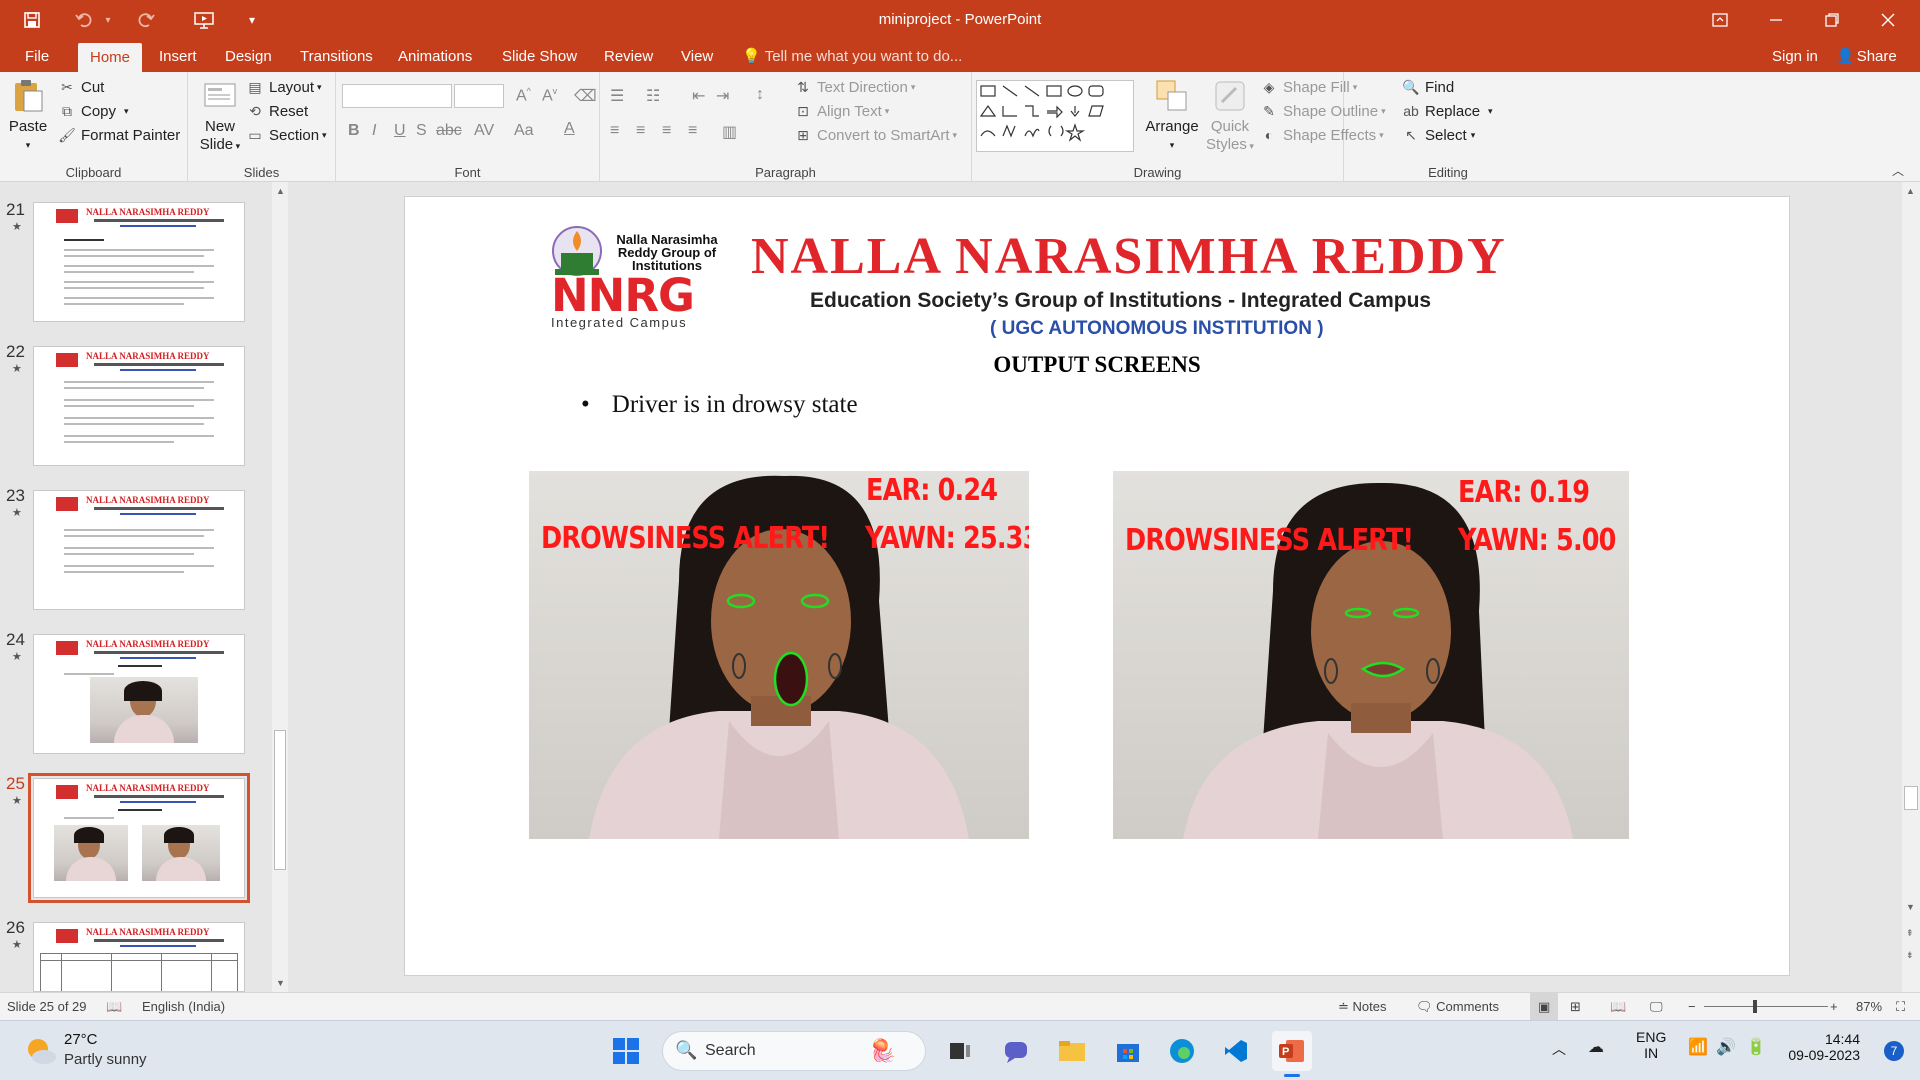 This screenshot has height=1080, width=1920. What do you see at coordinates (628, 56) in the screenshot?
I see `tab-review: Review` at bounding box center [628, 56].